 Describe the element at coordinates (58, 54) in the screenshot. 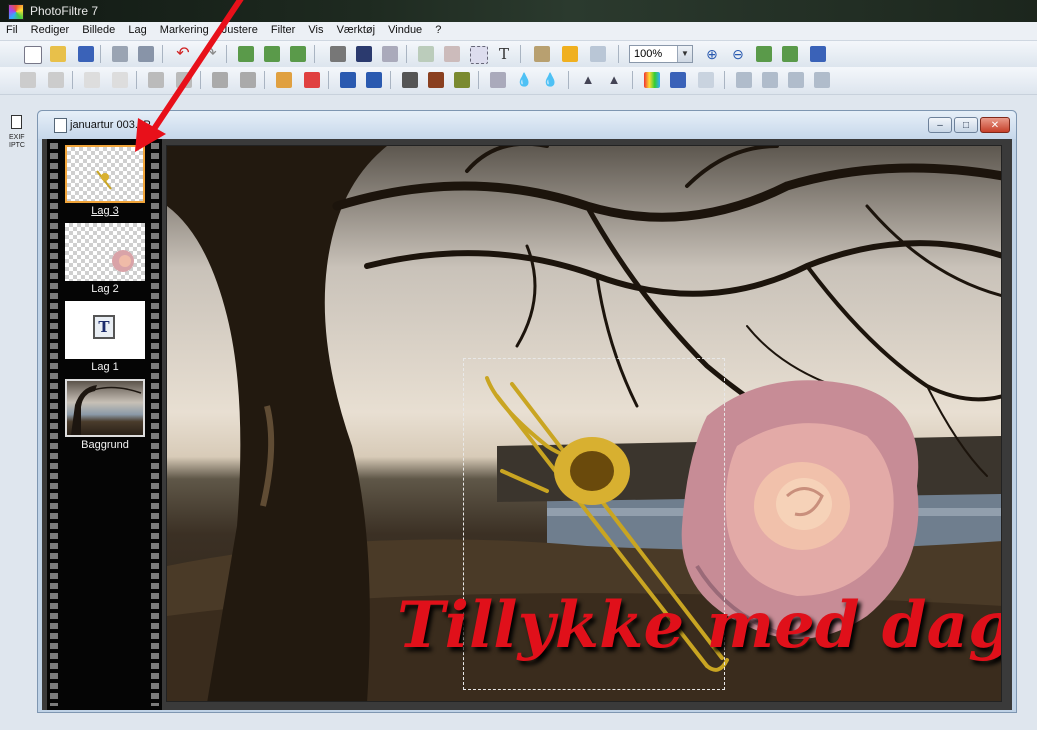

I see `open-folder-icon` at that location.